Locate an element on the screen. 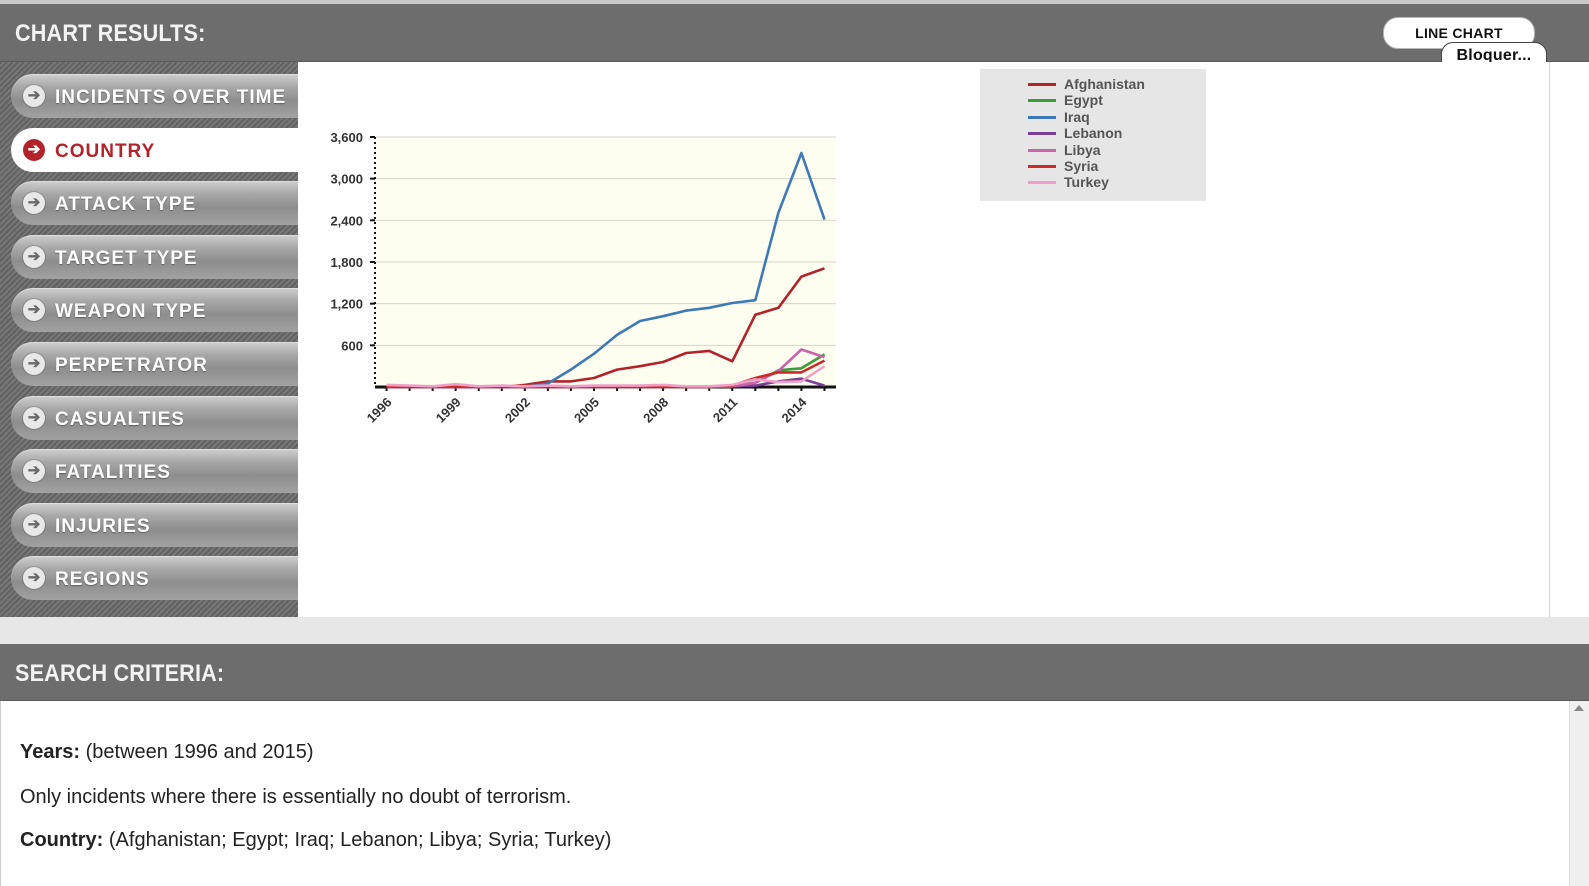 This screenshot has width=1589, height=886. sidebar-item-regions: ➔ REGIONS is located at coordinates (154, 578).